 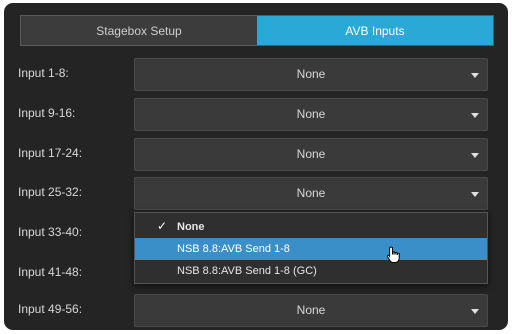 I want to click on input-row-9-16: Input 9-16: None, so click(x=253, y=114).